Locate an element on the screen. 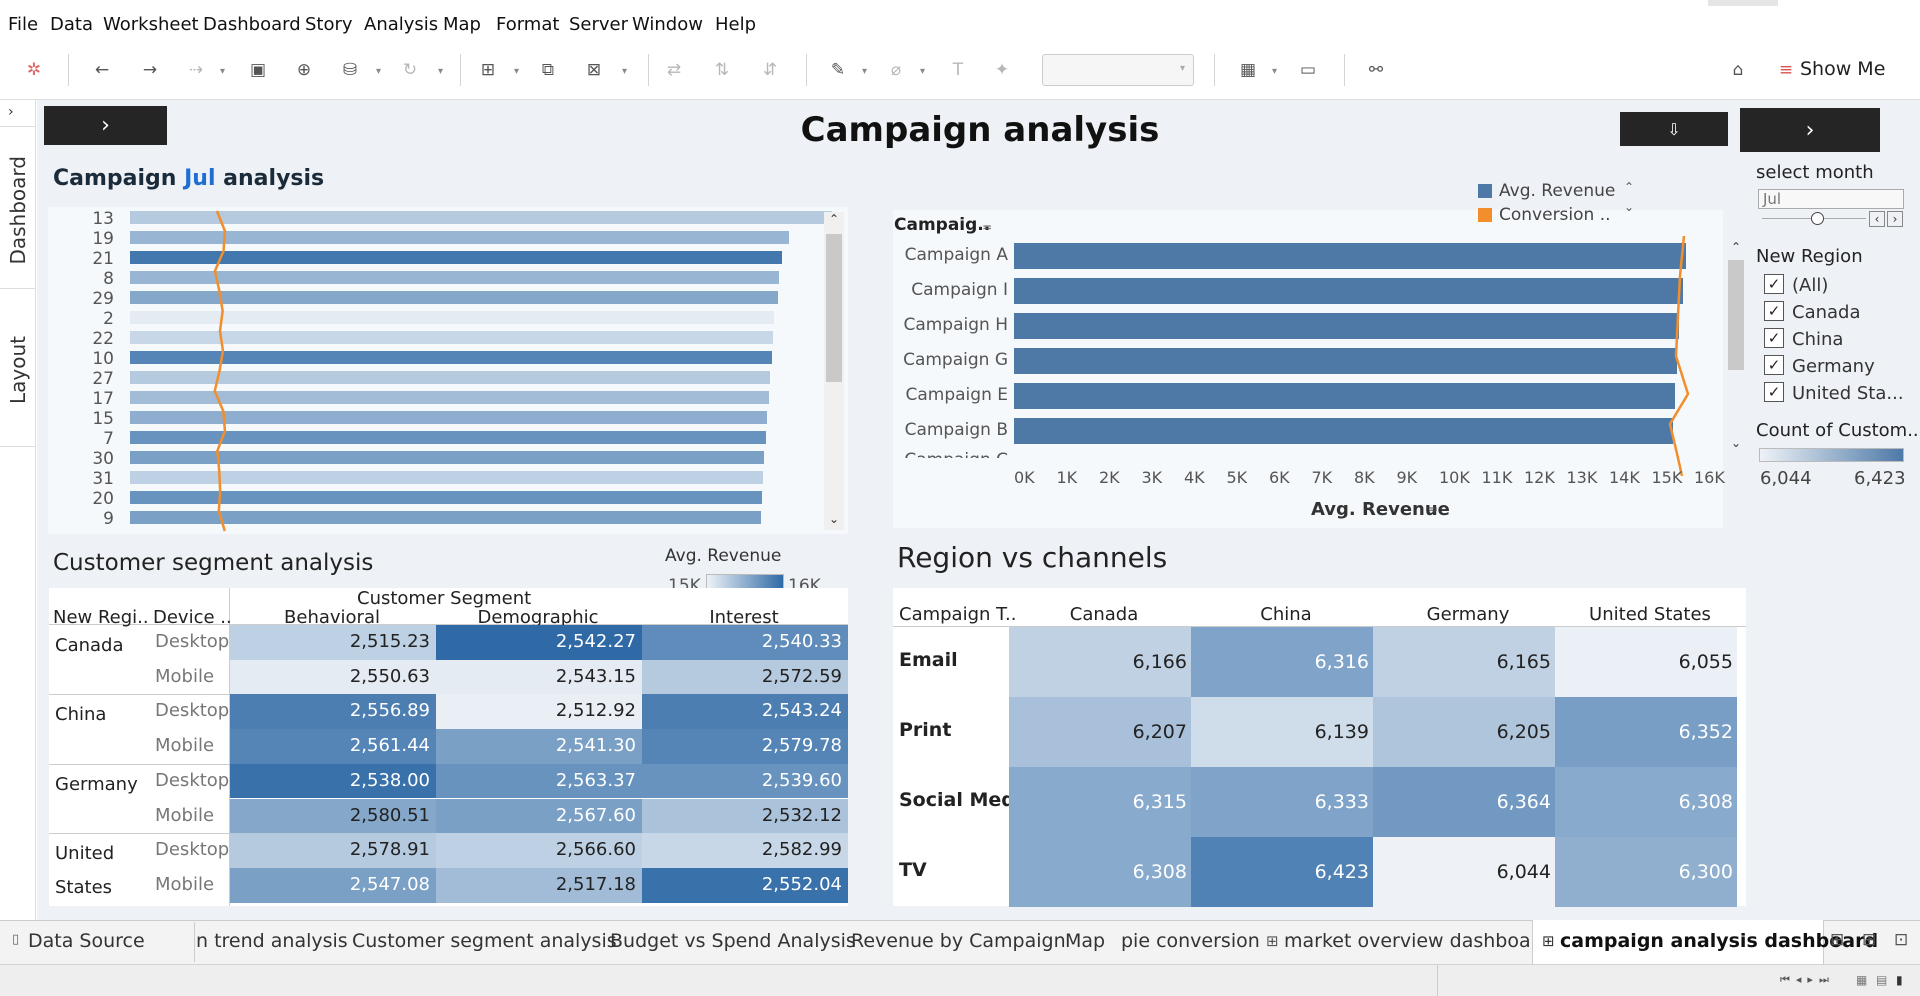  region-channel-cell: 6,044 is located at coordinates (1464, 872).